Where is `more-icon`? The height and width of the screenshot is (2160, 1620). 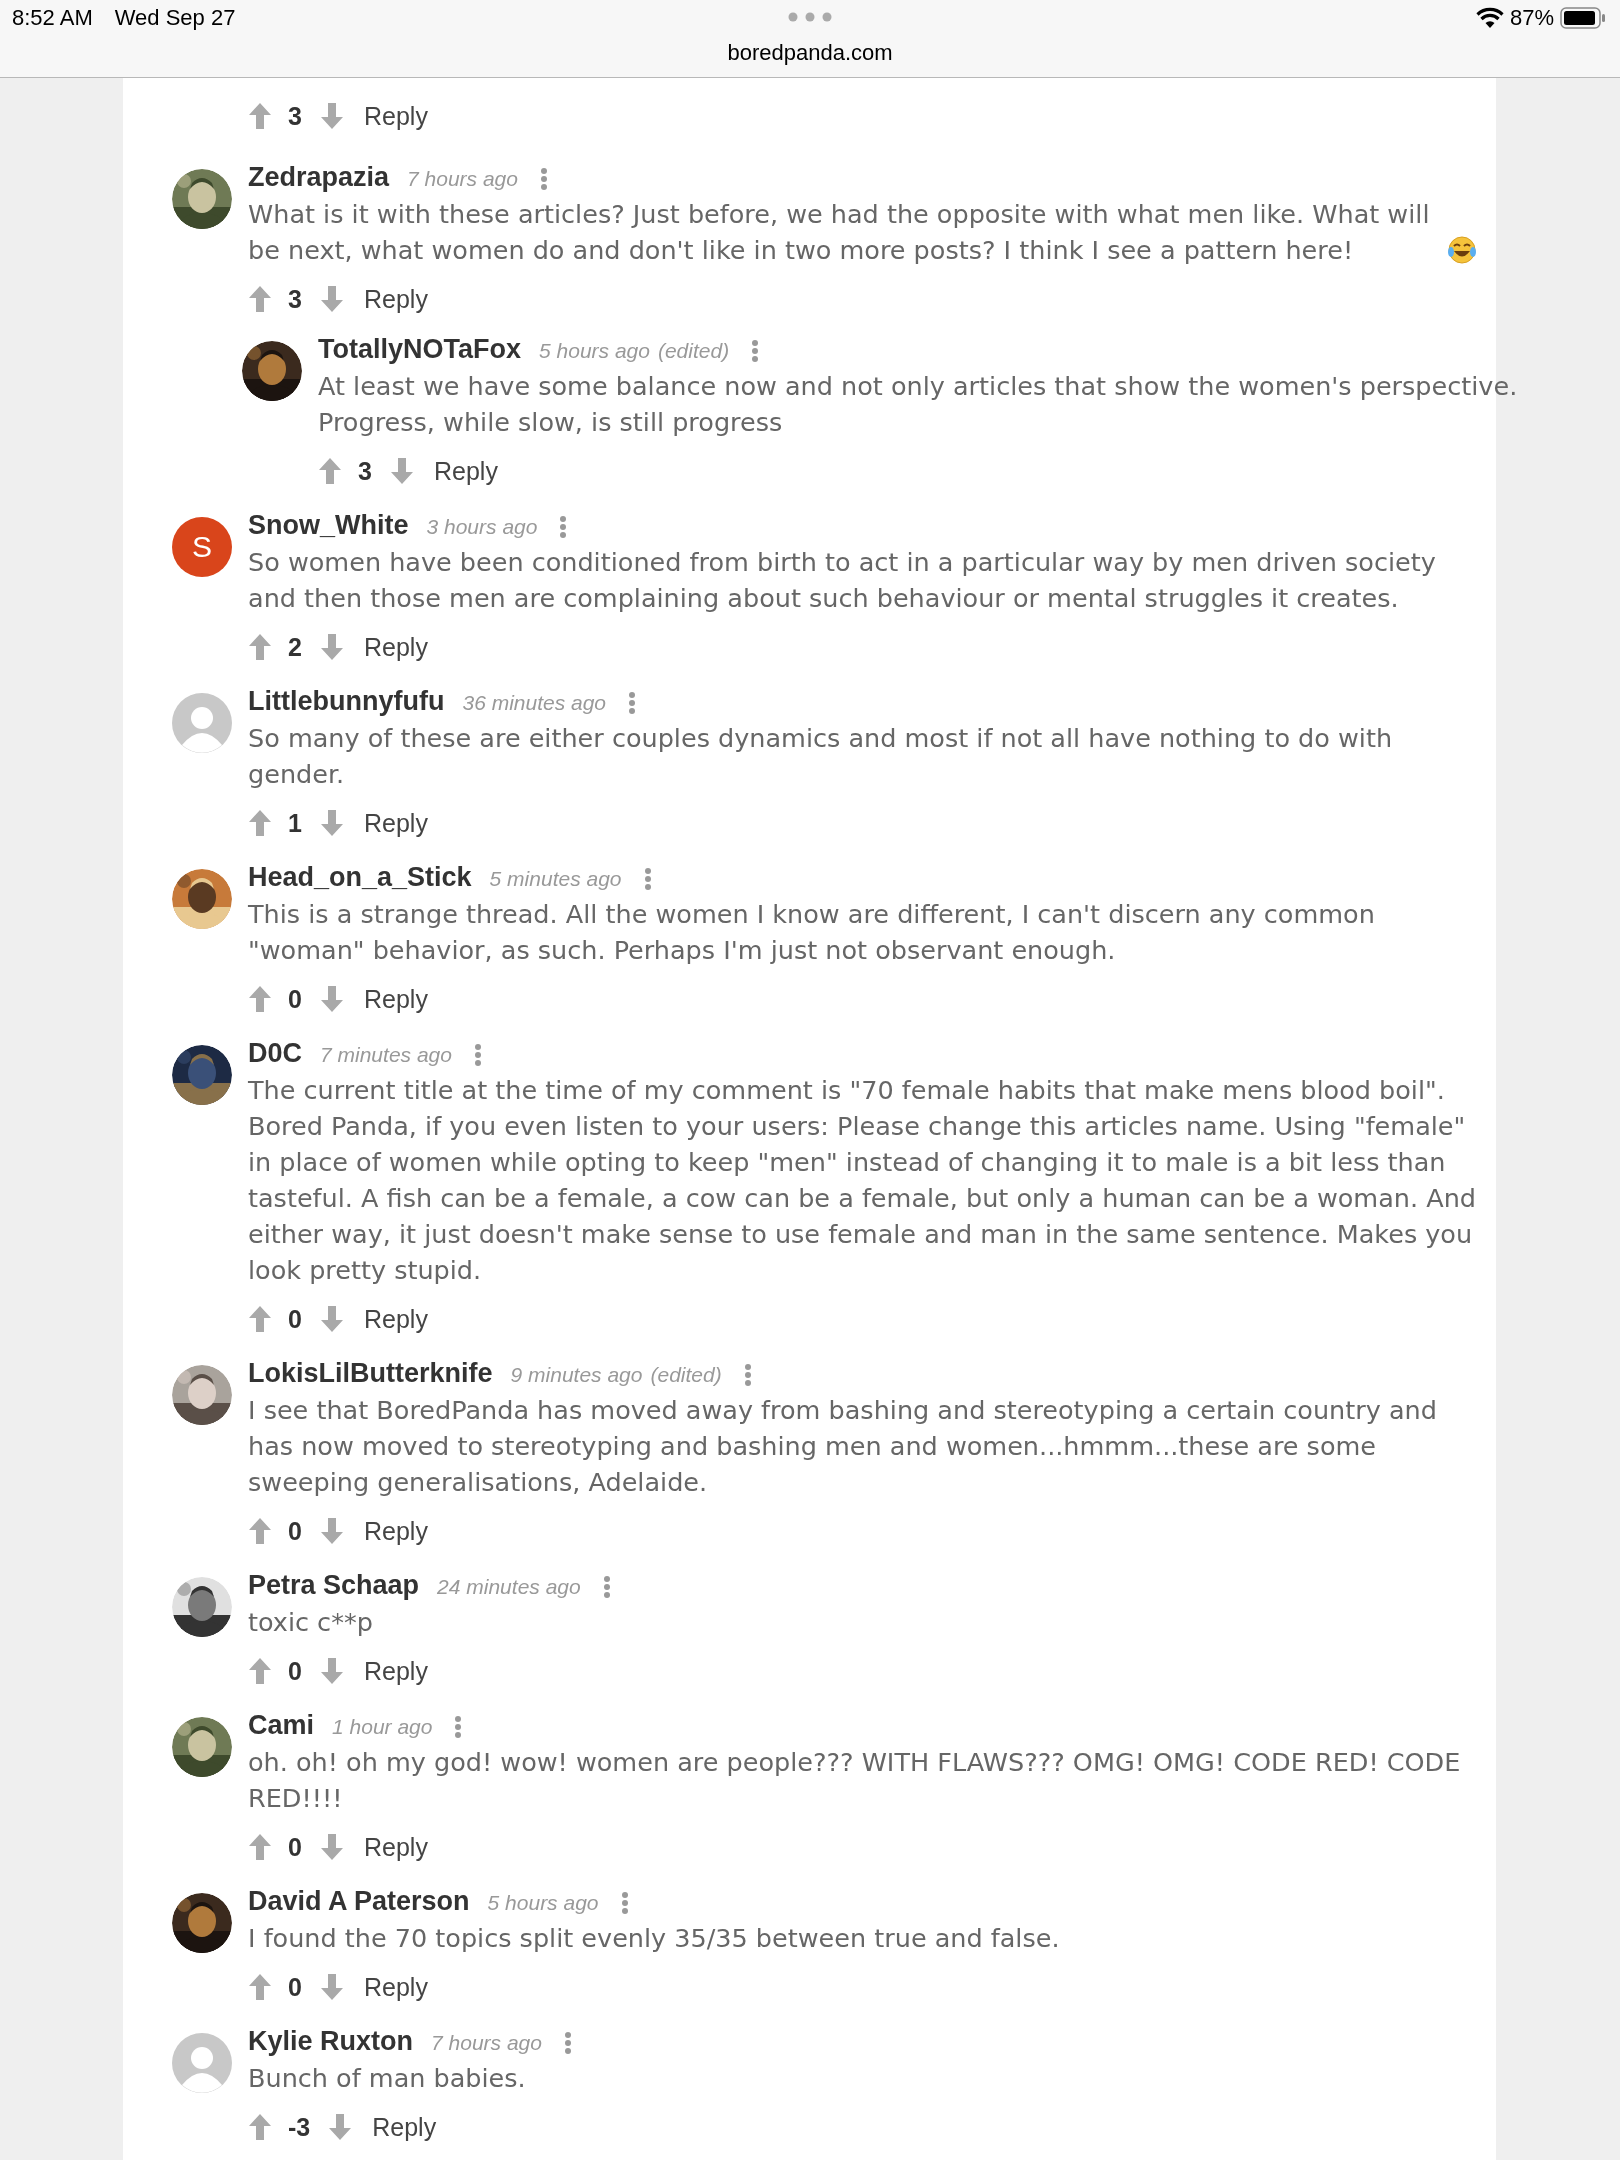
more-icon is located at coordinates (810, 17).